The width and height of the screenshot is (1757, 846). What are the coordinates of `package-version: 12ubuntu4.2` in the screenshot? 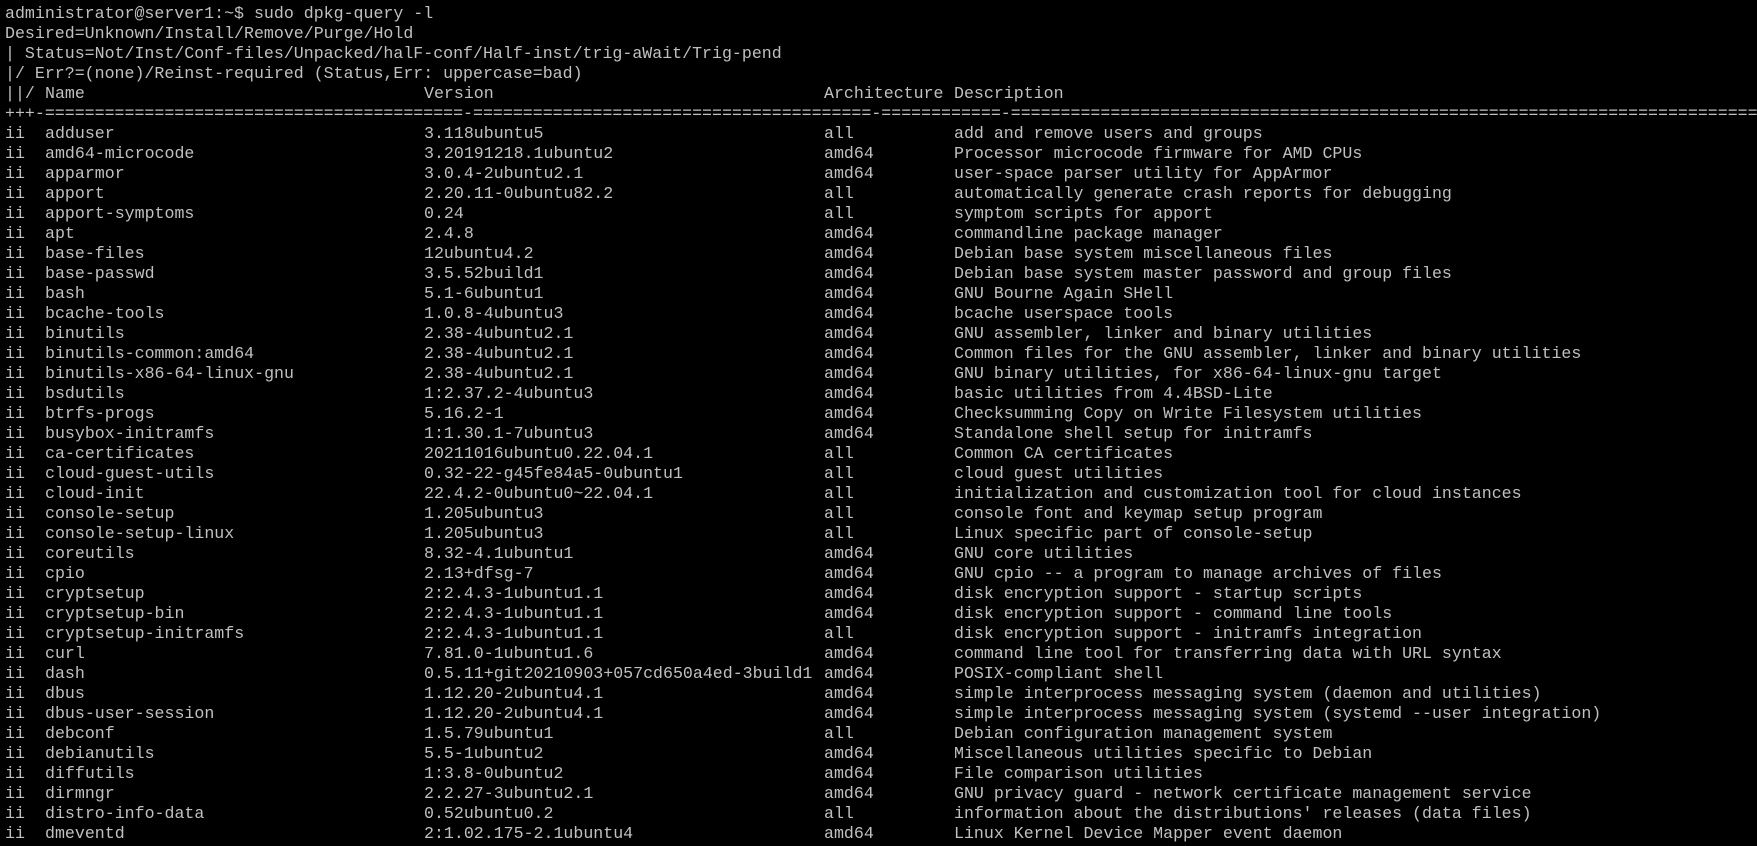 It's located at (479, 253).